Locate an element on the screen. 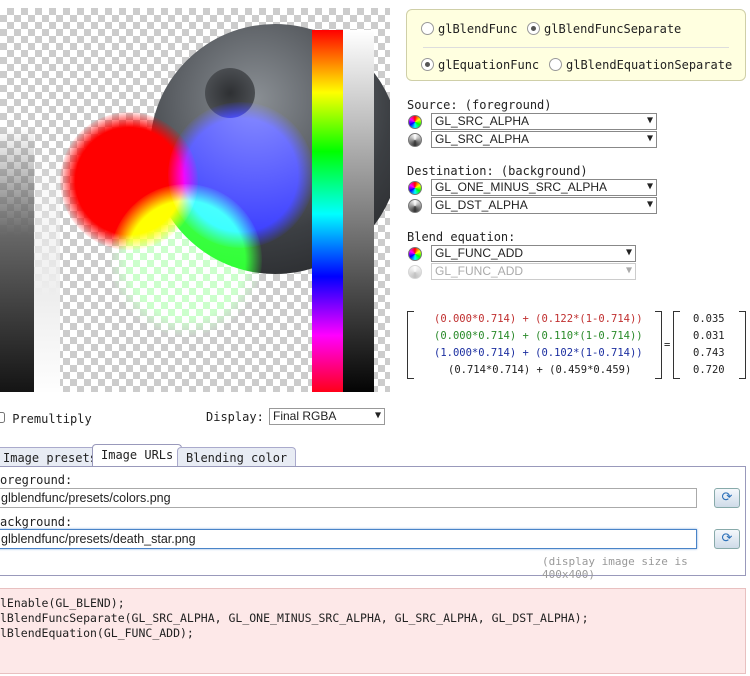  white-gradient-strip is located at coordinates (47, 270).